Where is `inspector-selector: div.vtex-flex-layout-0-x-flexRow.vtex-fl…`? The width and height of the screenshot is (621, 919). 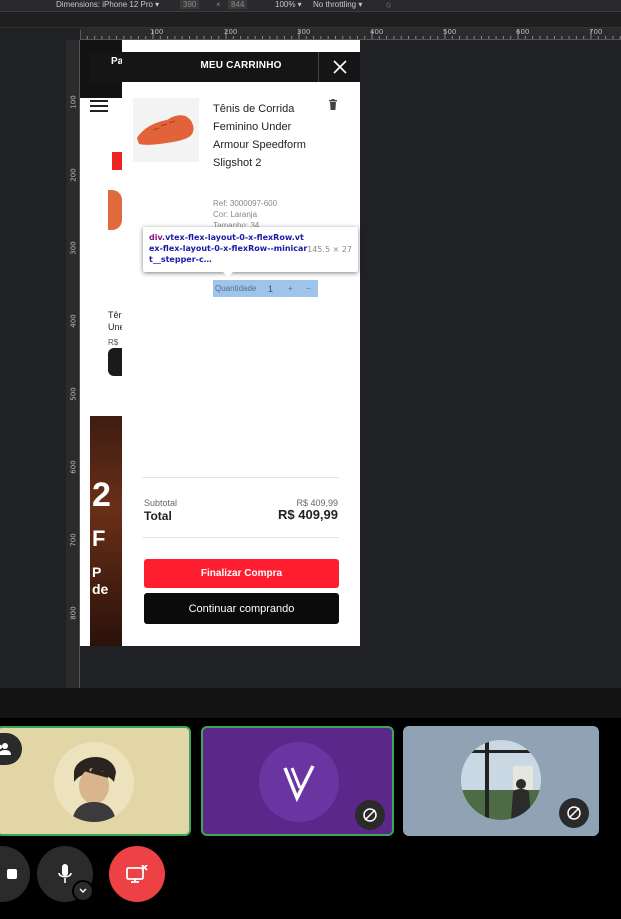 inspector-selector: div.vtex-flex-layout-0-x-flexRow.vtex-fl… is located at coordinates (228, 248).